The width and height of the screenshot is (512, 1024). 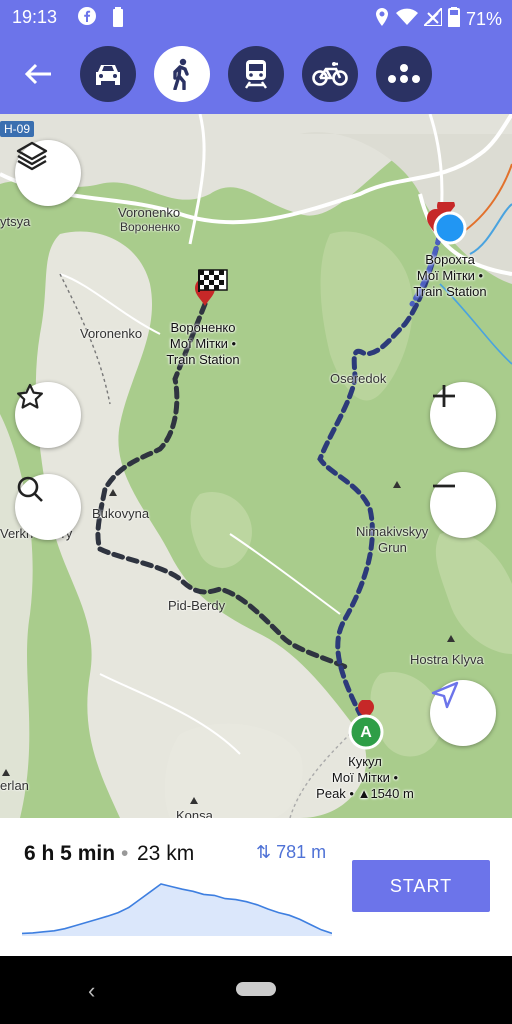 I want to click on back-button, so click(x=38, y=74).